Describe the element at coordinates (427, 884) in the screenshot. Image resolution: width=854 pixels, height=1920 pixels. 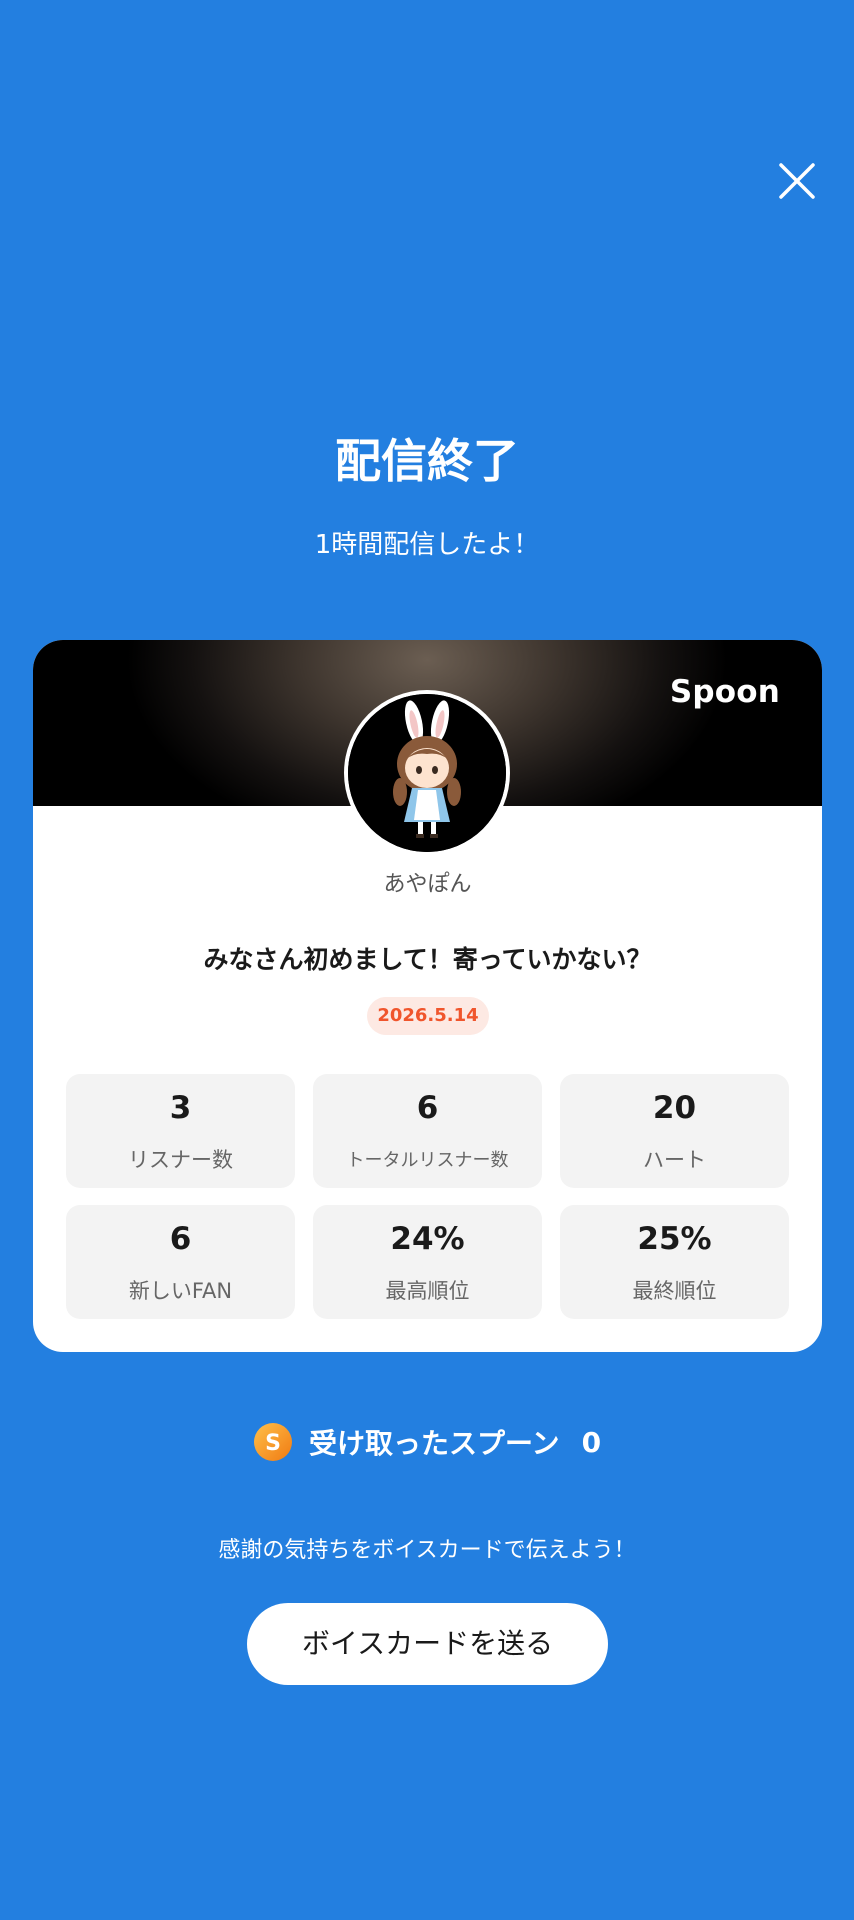
I see `username: あやぽん` at that location.